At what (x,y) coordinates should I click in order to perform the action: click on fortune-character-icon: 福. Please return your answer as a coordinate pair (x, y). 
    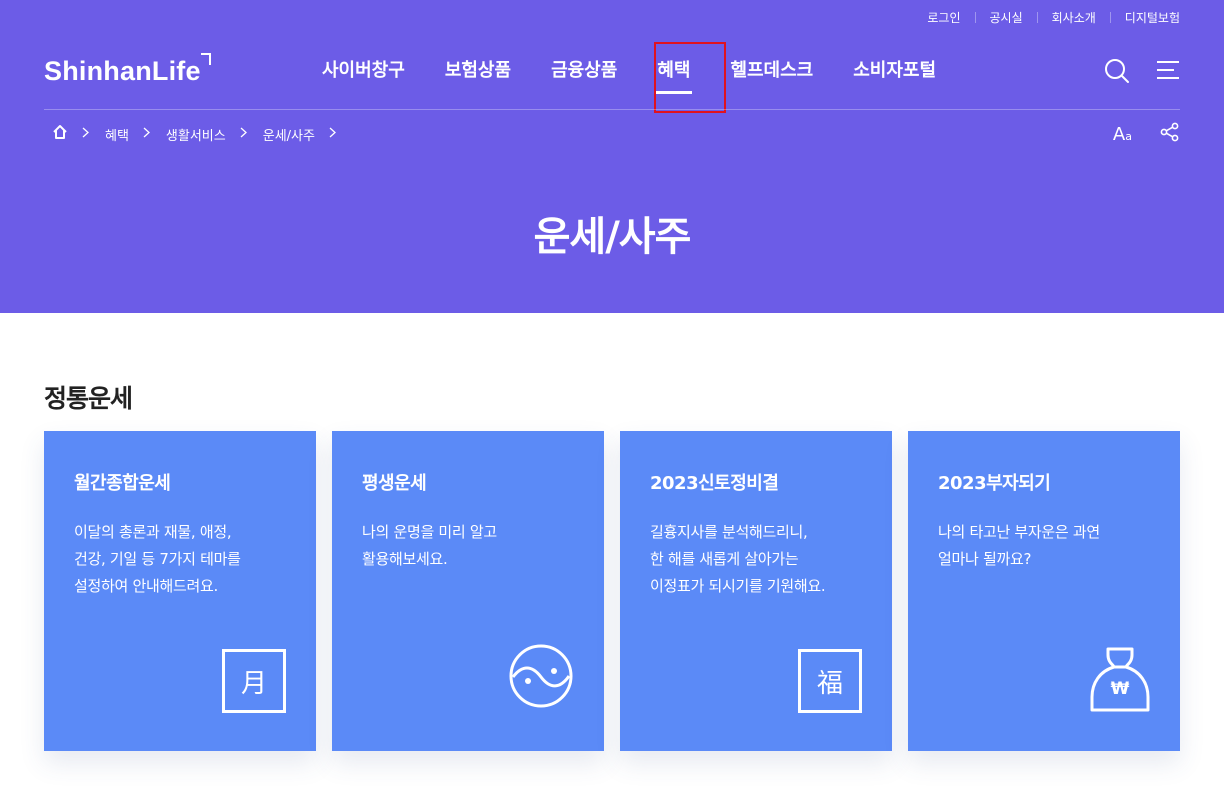
    Looking at the image, I should click on (830, 681).